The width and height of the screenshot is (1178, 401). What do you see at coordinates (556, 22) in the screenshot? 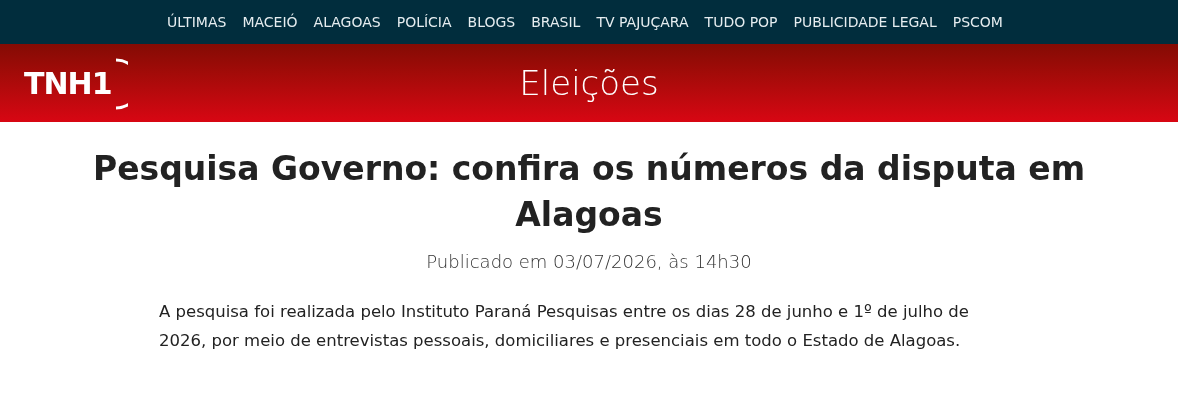
I see `nav-link: BRASIL` at bounding box center [556, 22].